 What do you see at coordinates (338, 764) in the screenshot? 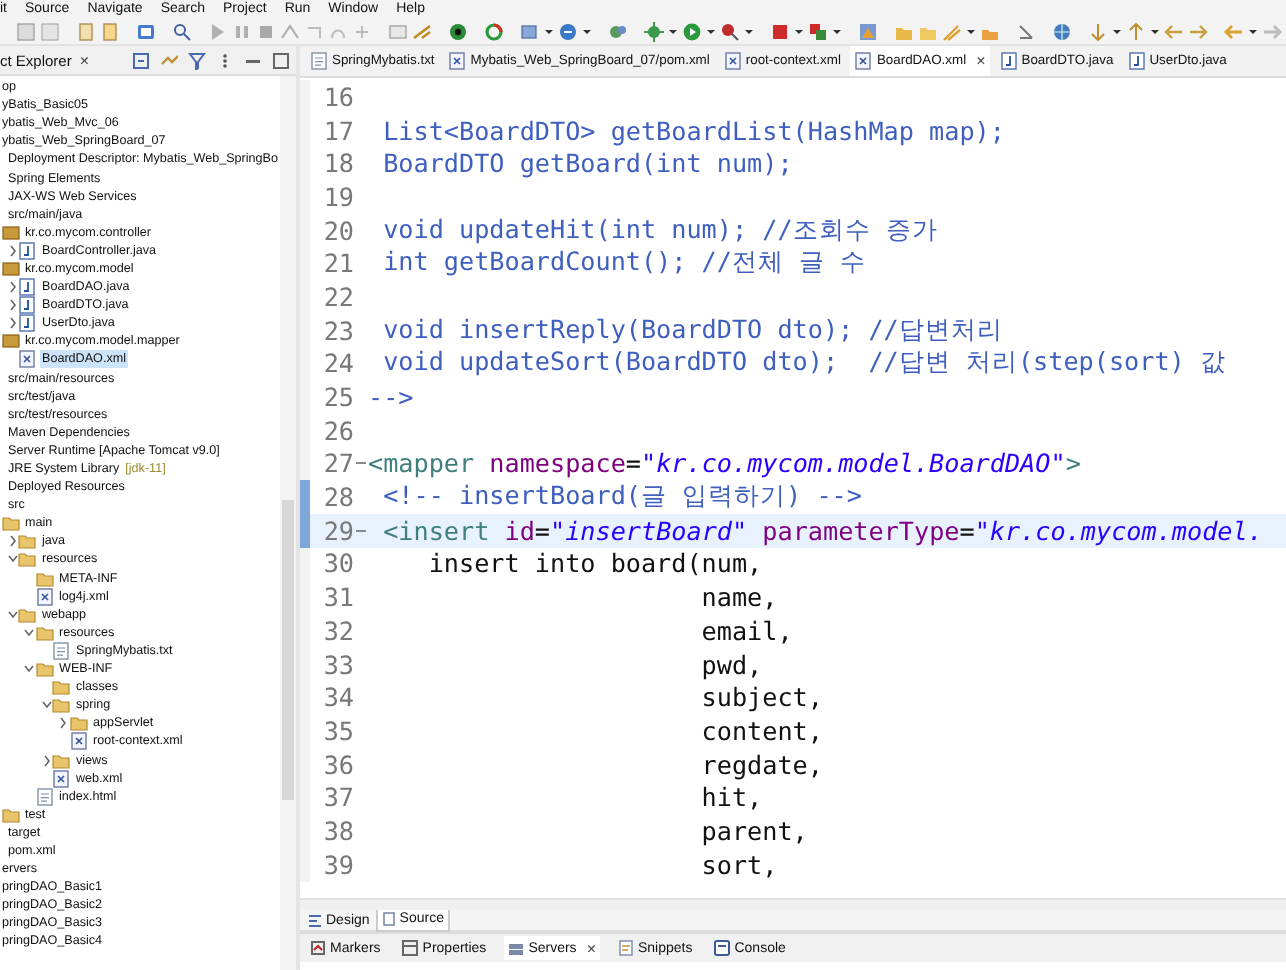
I see `line-number: 36` at bounding box center [338, 764].